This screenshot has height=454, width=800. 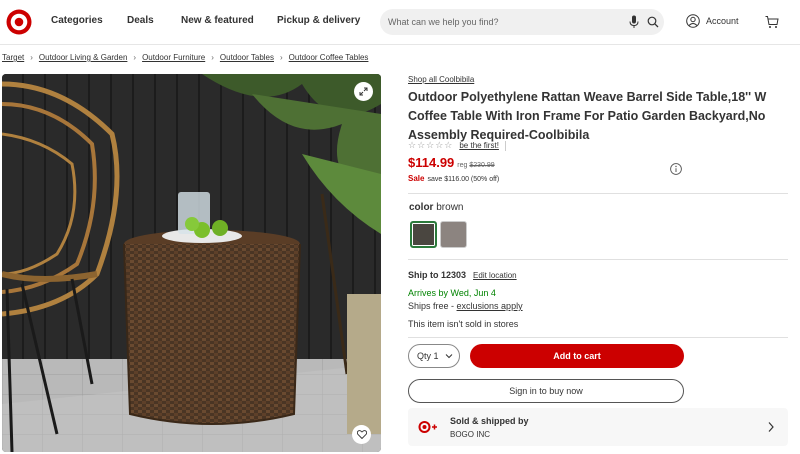 I want to click on nav-new-featured: New & featured, so click(x=217, y=20).